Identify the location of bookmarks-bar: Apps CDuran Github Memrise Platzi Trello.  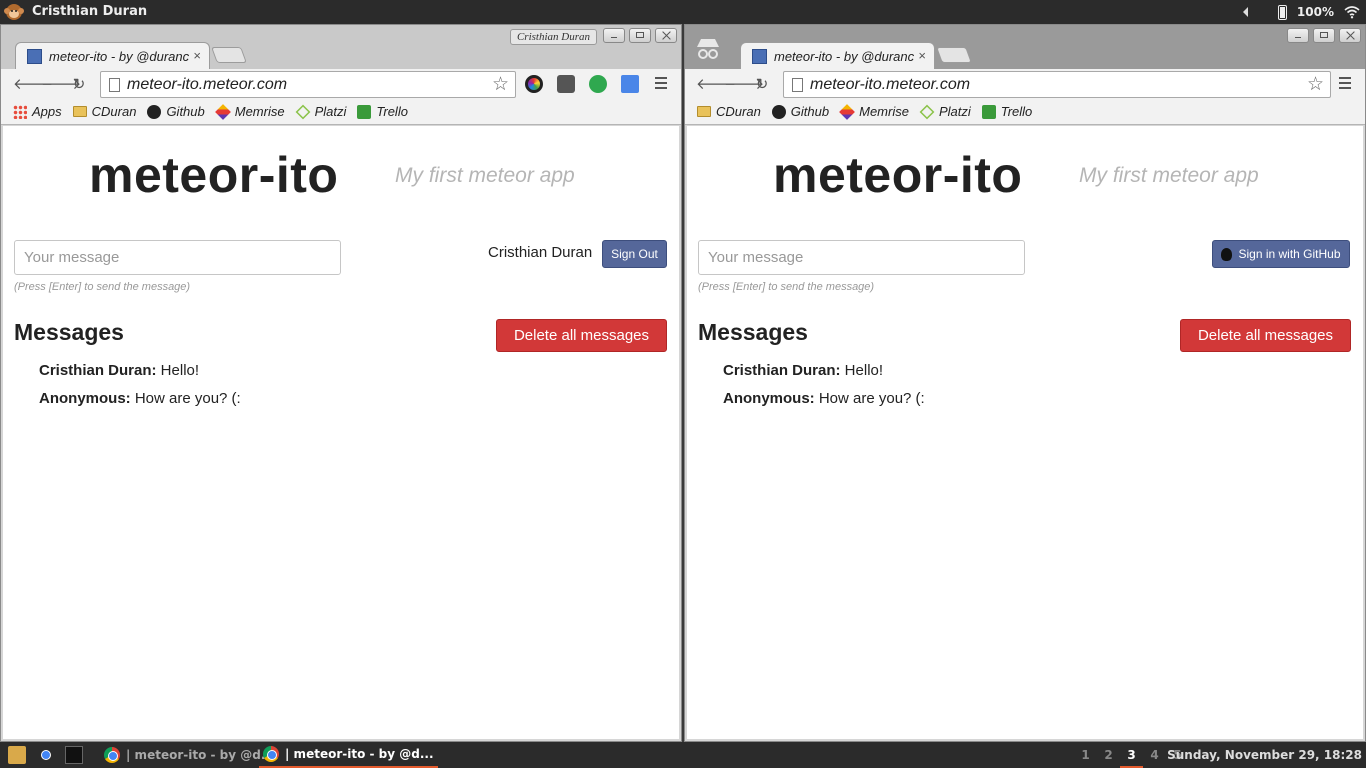
(341, 112).